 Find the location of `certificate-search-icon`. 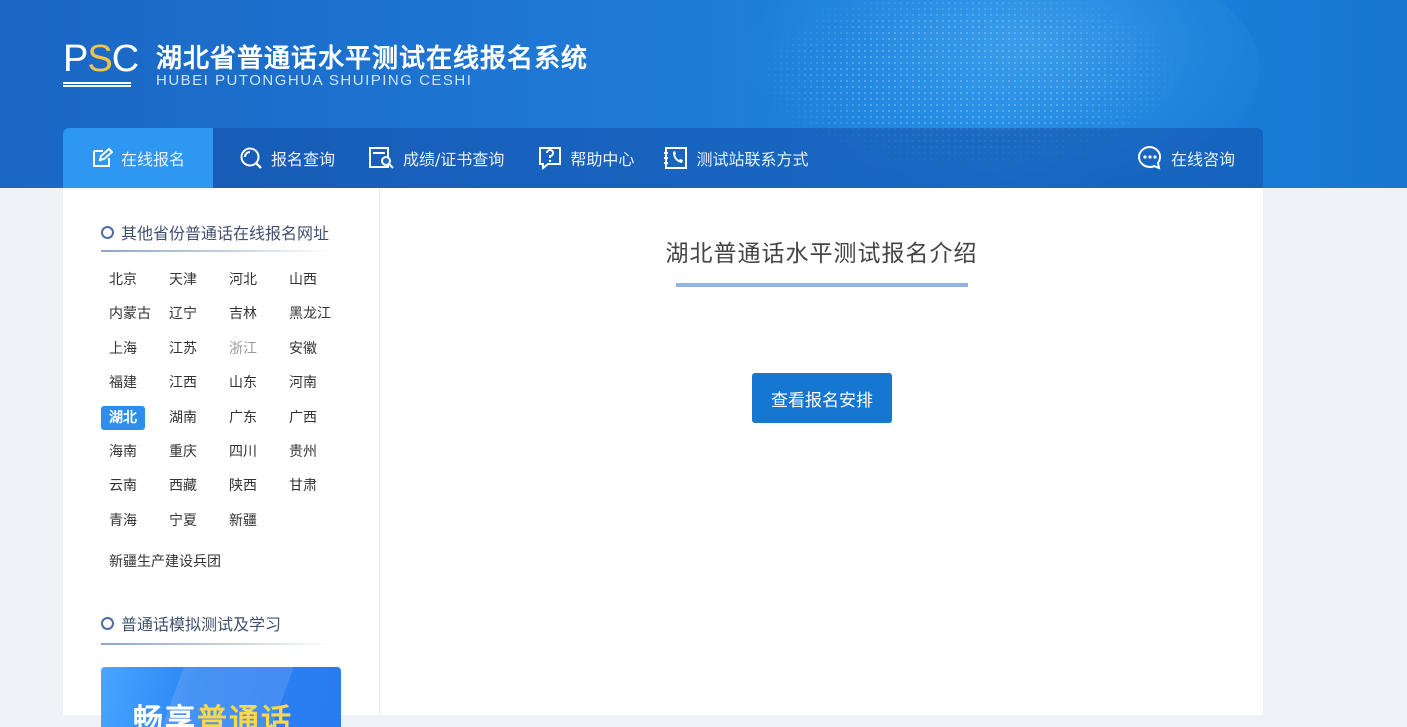

certificate-search-icon is located at coordinates (381, 158).